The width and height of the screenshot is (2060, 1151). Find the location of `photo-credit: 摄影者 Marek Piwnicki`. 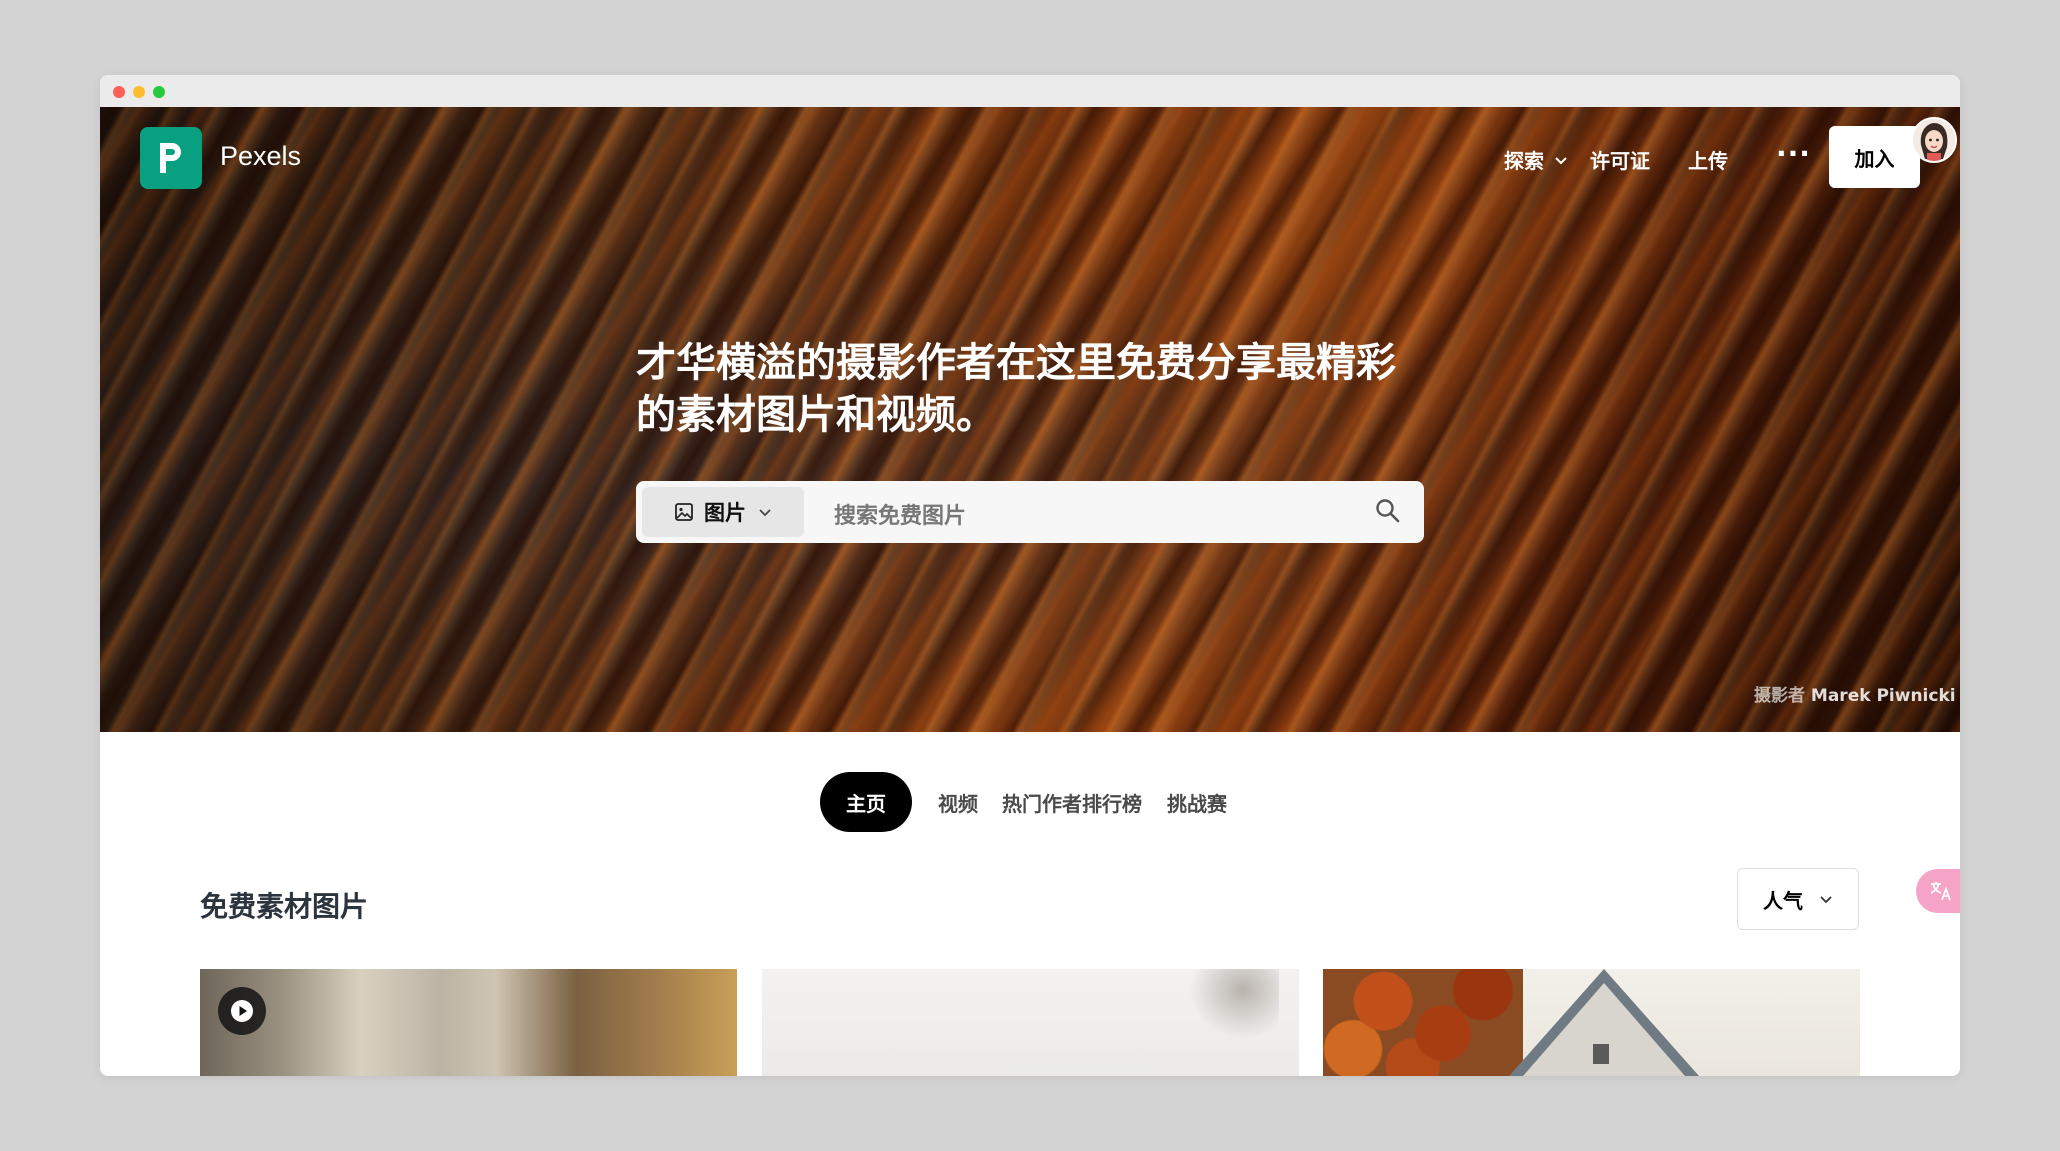

photo-credit: 摄影者 Marek Piwnicki is located at coordinates (1855, 693).